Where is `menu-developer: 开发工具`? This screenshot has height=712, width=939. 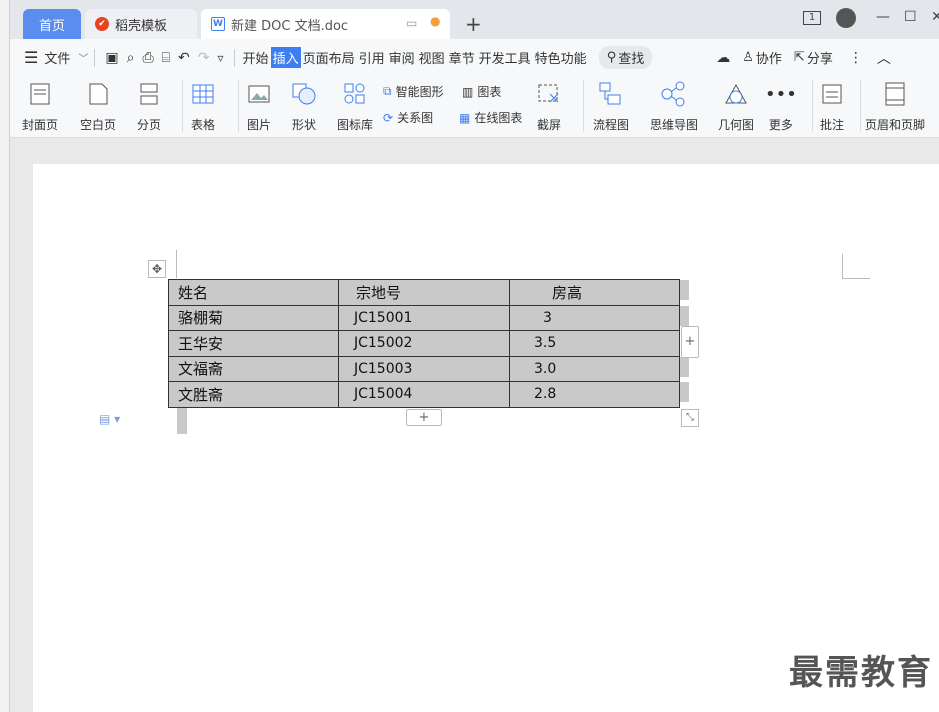
menu-developer: 开发工具 is located at coordinates (505, 57).